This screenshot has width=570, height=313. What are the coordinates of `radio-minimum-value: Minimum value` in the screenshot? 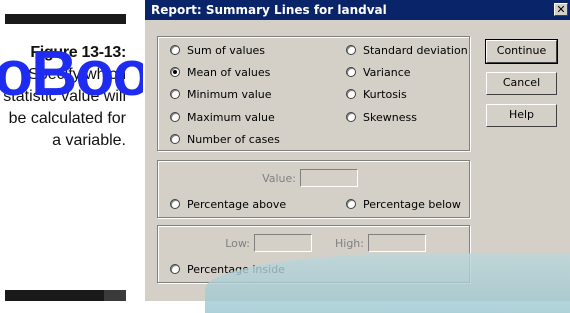 It's located at (221, 95).